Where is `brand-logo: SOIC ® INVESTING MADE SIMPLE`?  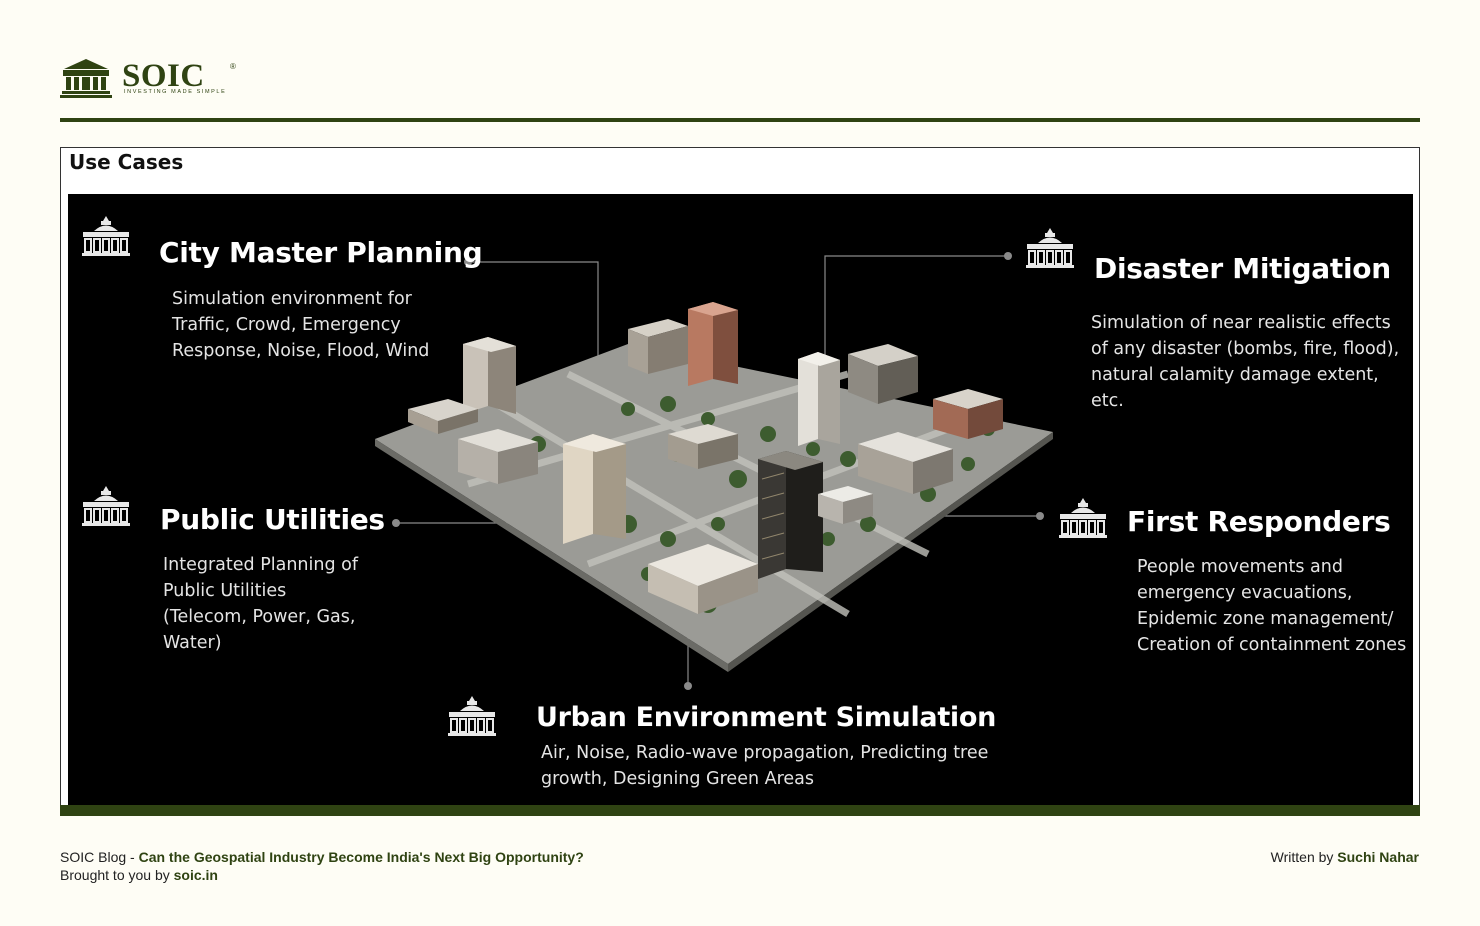 brand-logo: SOIC ® INVESTING MADE SIMPLE is located at coordinates (151, 78).